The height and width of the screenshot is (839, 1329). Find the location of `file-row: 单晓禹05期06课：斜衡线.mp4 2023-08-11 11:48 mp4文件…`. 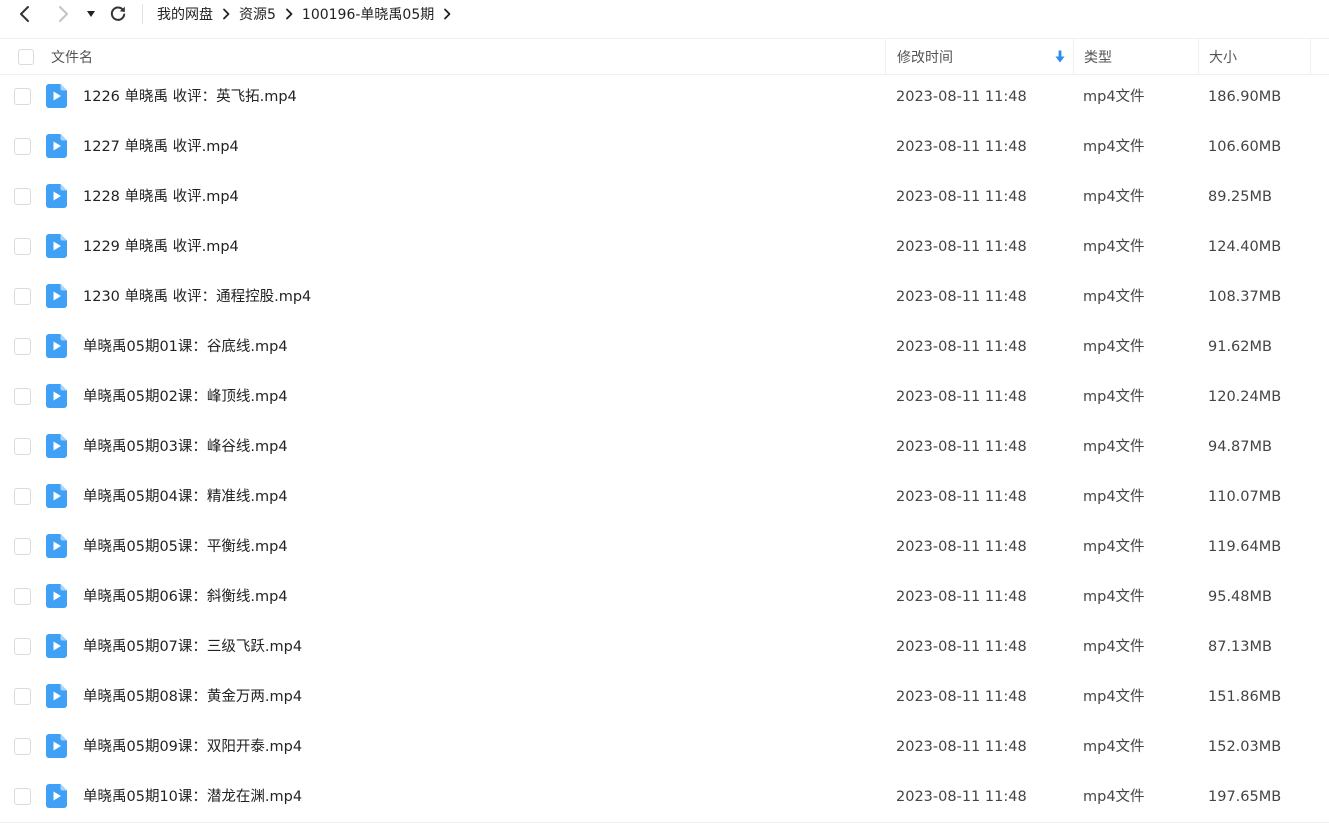

file-row: 单晓禹05期06课：斜衡线.mp4 2023-08-11 11:48 mp4文件… is located at coordinates (664, 597).